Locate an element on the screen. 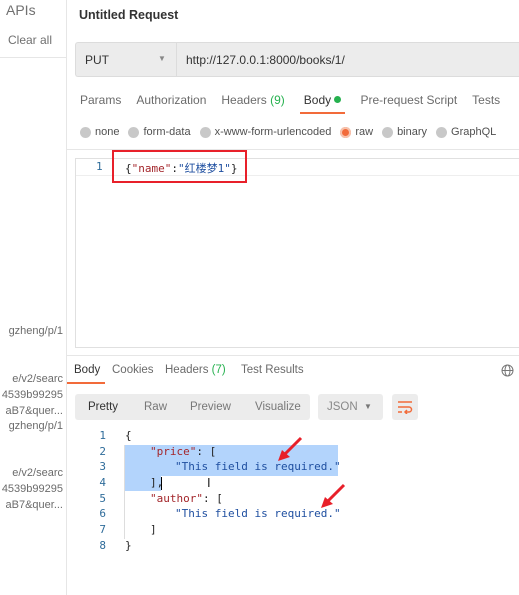 The width and height of the screenshot is (519, 595). view-mode-group: Pretty Raw Preview Visualize is located at coordinates (192, 407).